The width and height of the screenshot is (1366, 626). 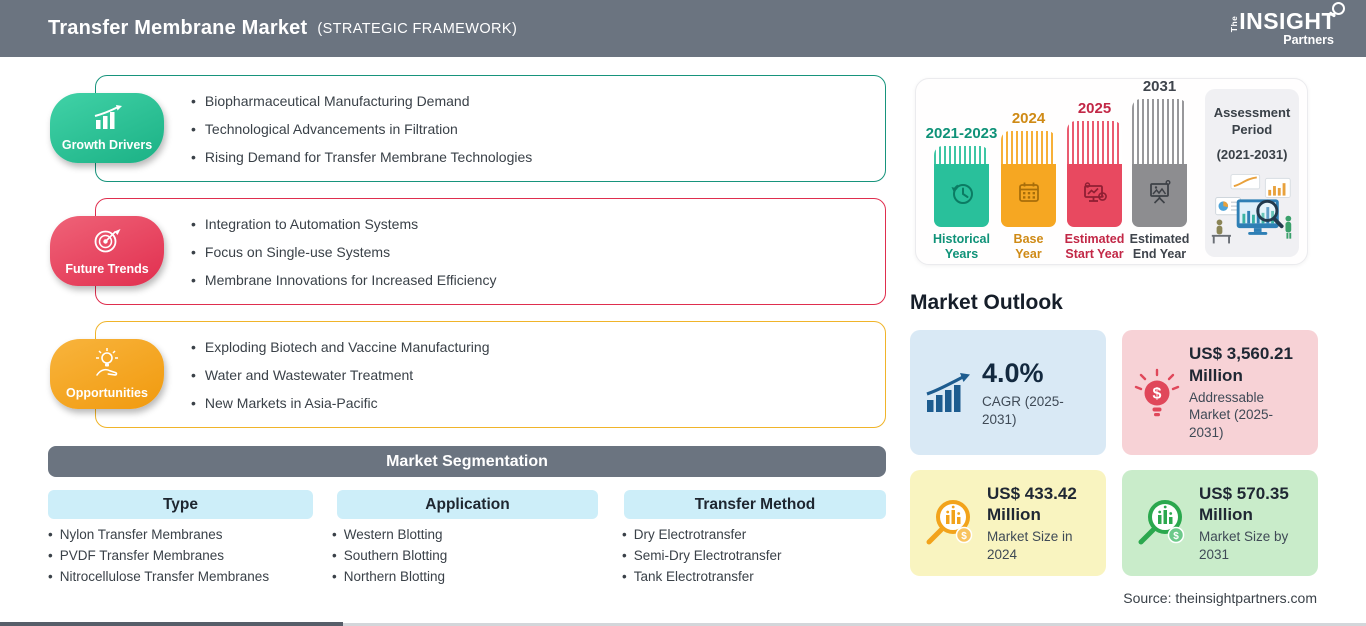 I want to click on assessment-period-panel: Assessment Period (2021-2031), so click(x=1252, y=173).